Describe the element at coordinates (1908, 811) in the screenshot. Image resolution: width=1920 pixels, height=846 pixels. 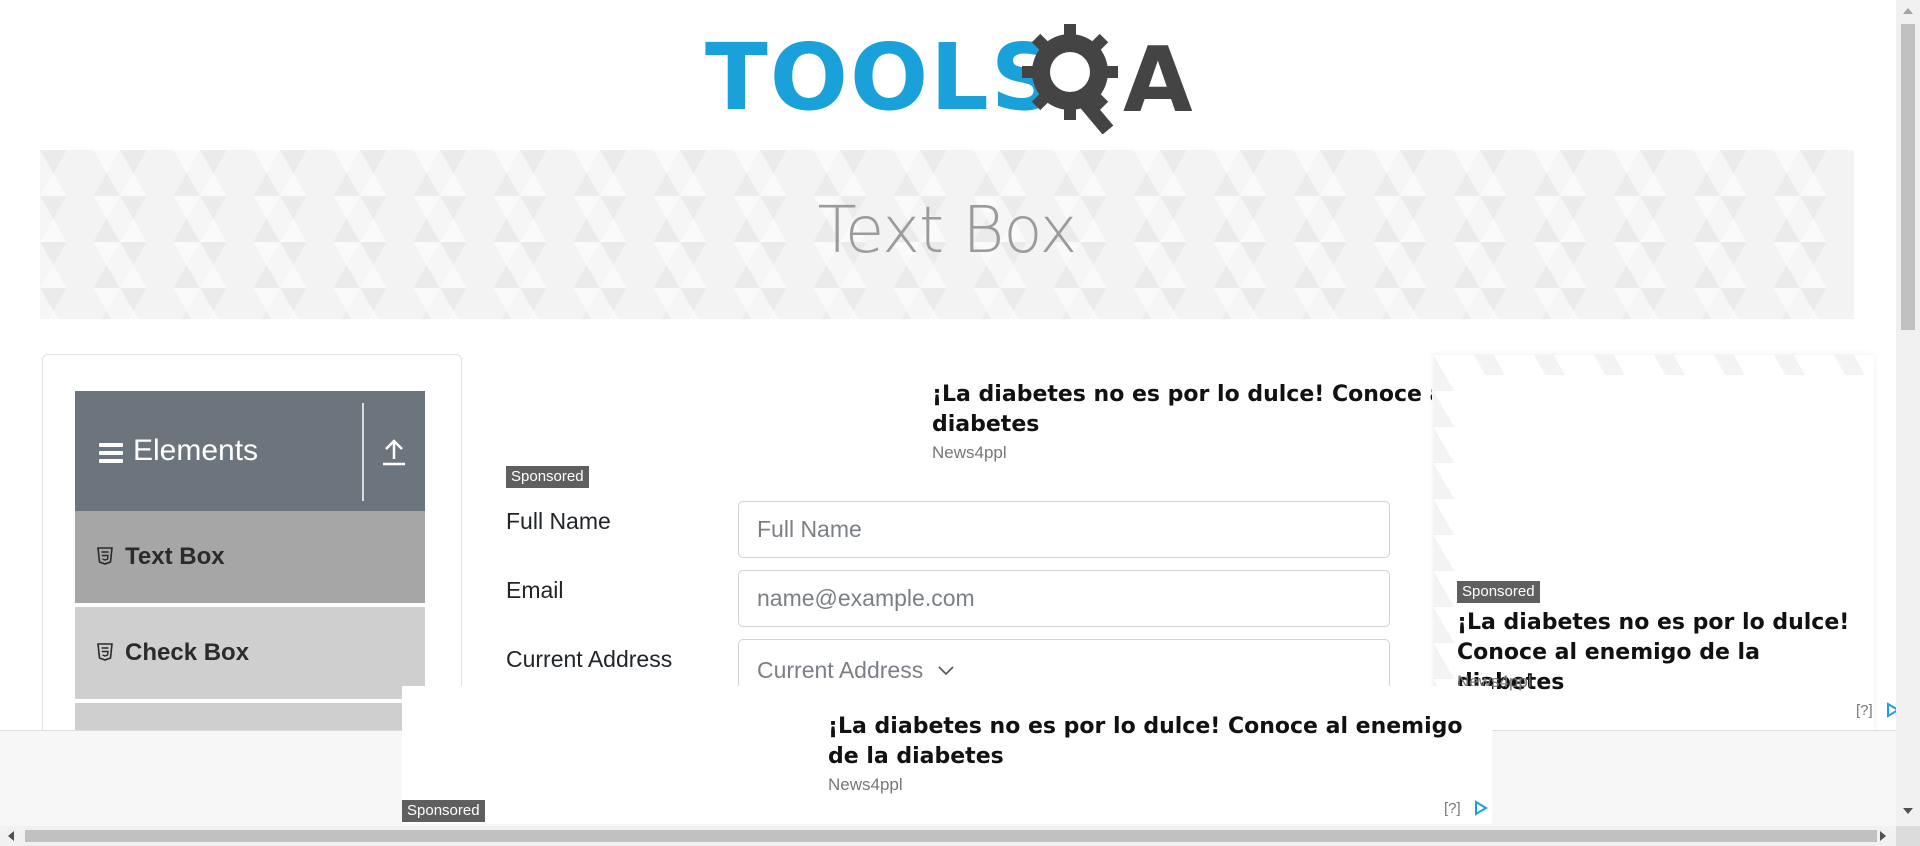
I see `scroll-down-arrow-icon` at that location.